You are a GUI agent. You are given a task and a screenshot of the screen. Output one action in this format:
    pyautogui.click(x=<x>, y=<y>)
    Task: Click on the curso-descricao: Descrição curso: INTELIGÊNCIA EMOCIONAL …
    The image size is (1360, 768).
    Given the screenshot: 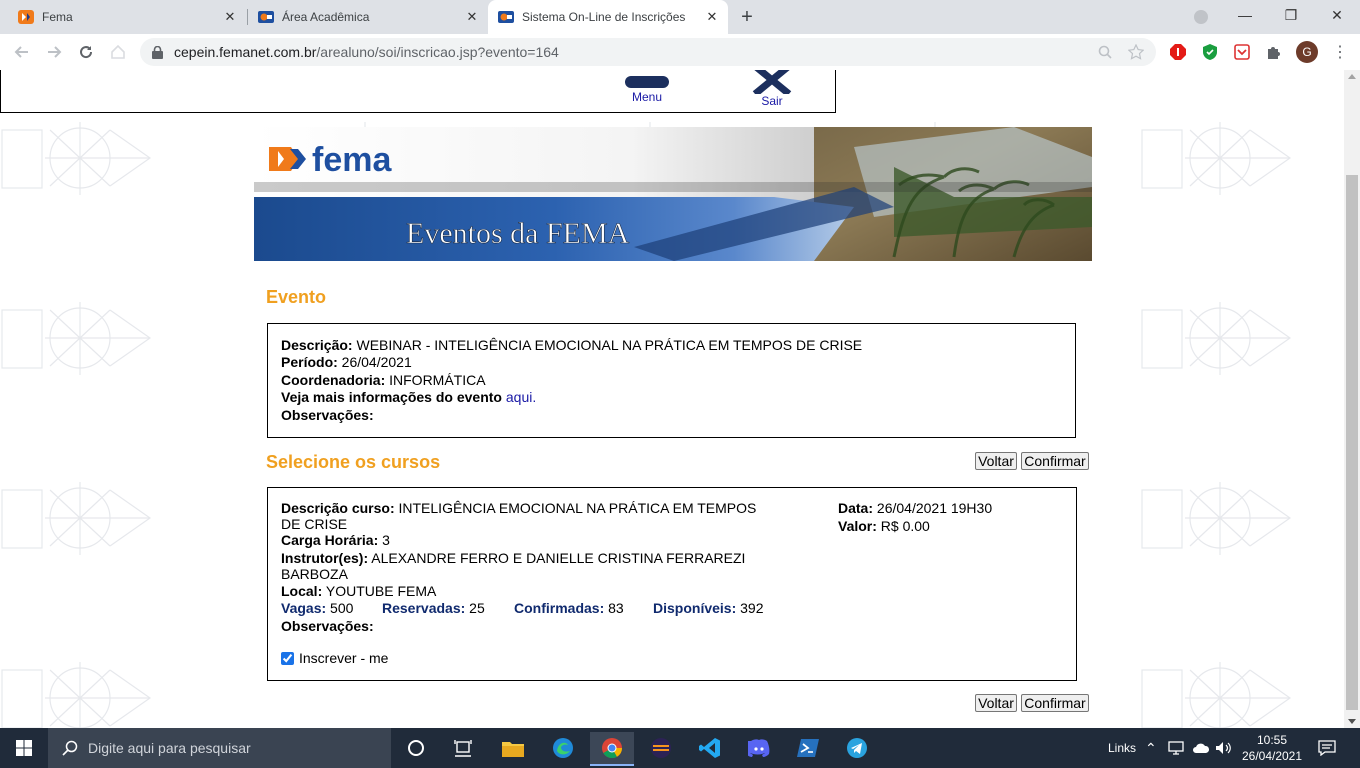 What is the action you would take?
    pyautogui.click(x=518, y=508)
    